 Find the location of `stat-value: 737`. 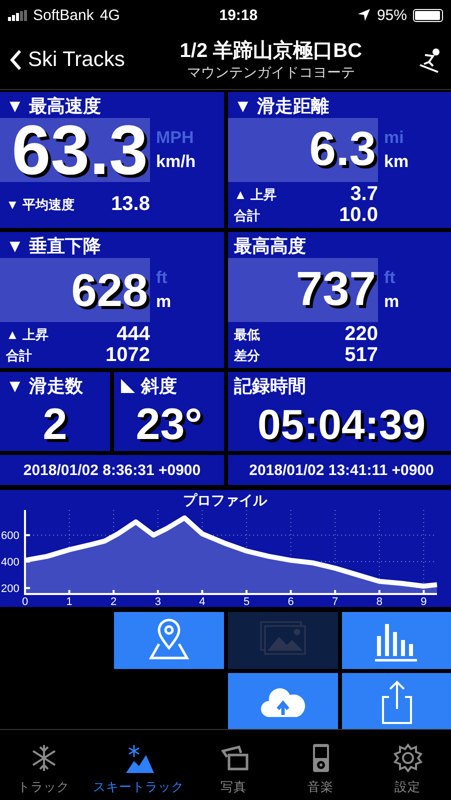

stat-value: 737 is located at coordinates (336, 290).